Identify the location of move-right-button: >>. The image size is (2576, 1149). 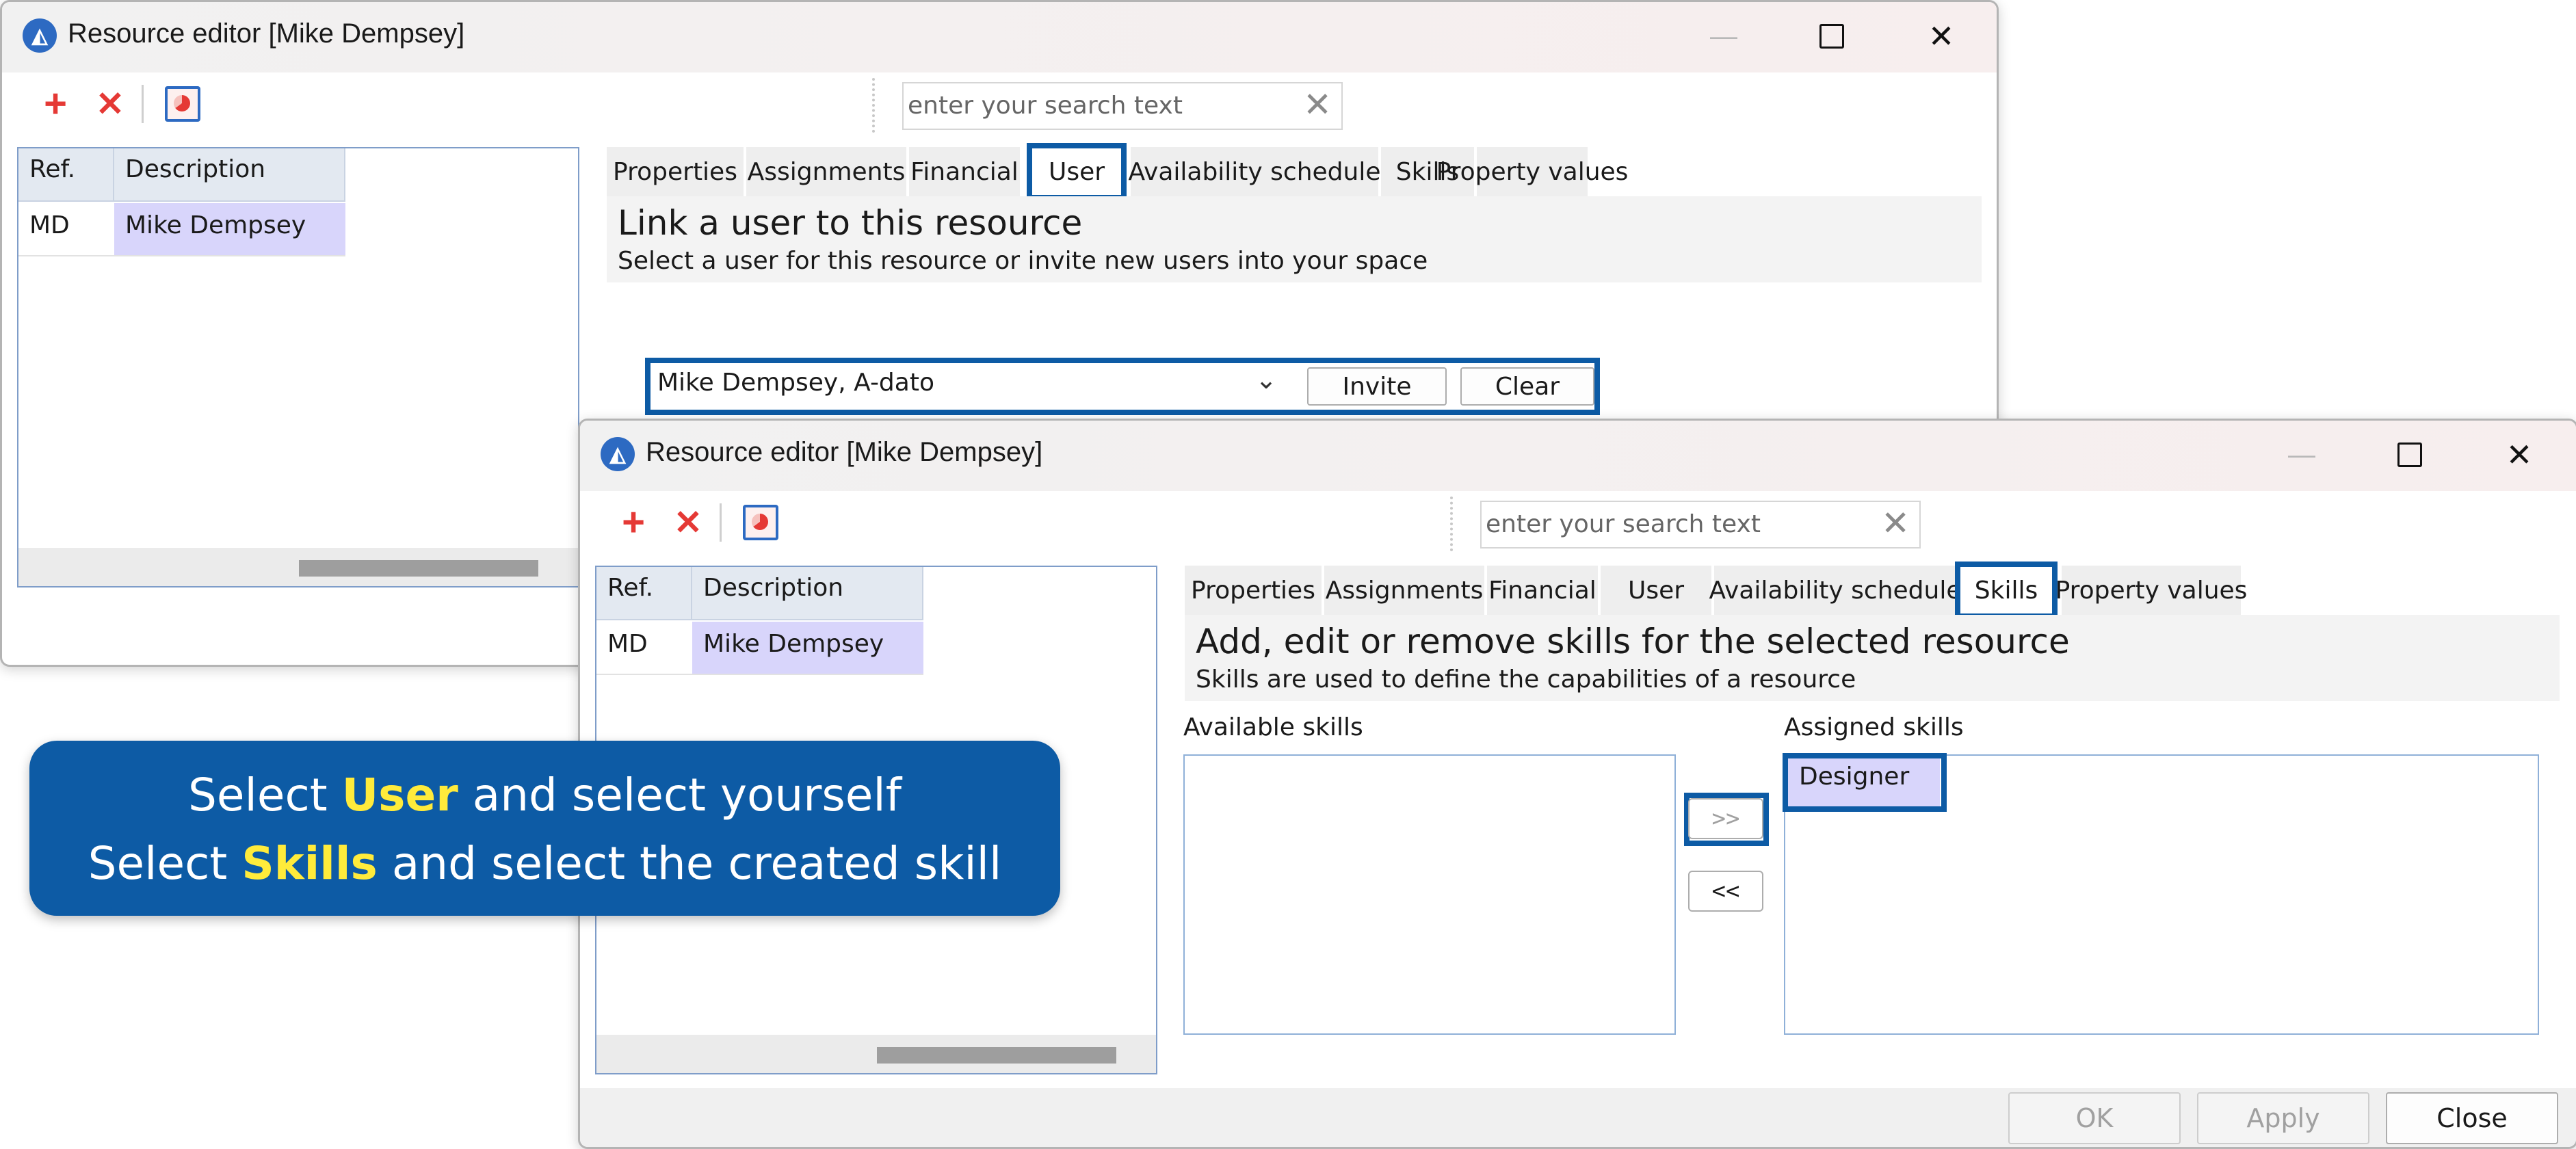
(1725, 818).